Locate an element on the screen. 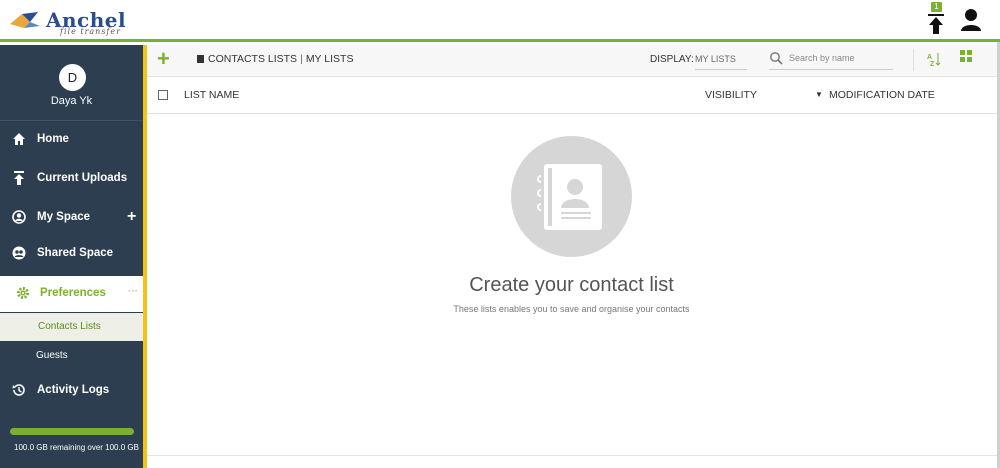  sidebar-item-home: Home is located at coordinates (71, 140).